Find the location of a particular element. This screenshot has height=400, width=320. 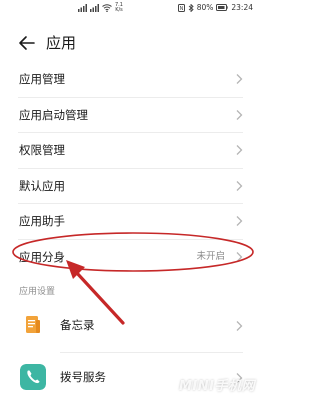

app-twin-status: 未开启 is located at coordinates (210, 256).